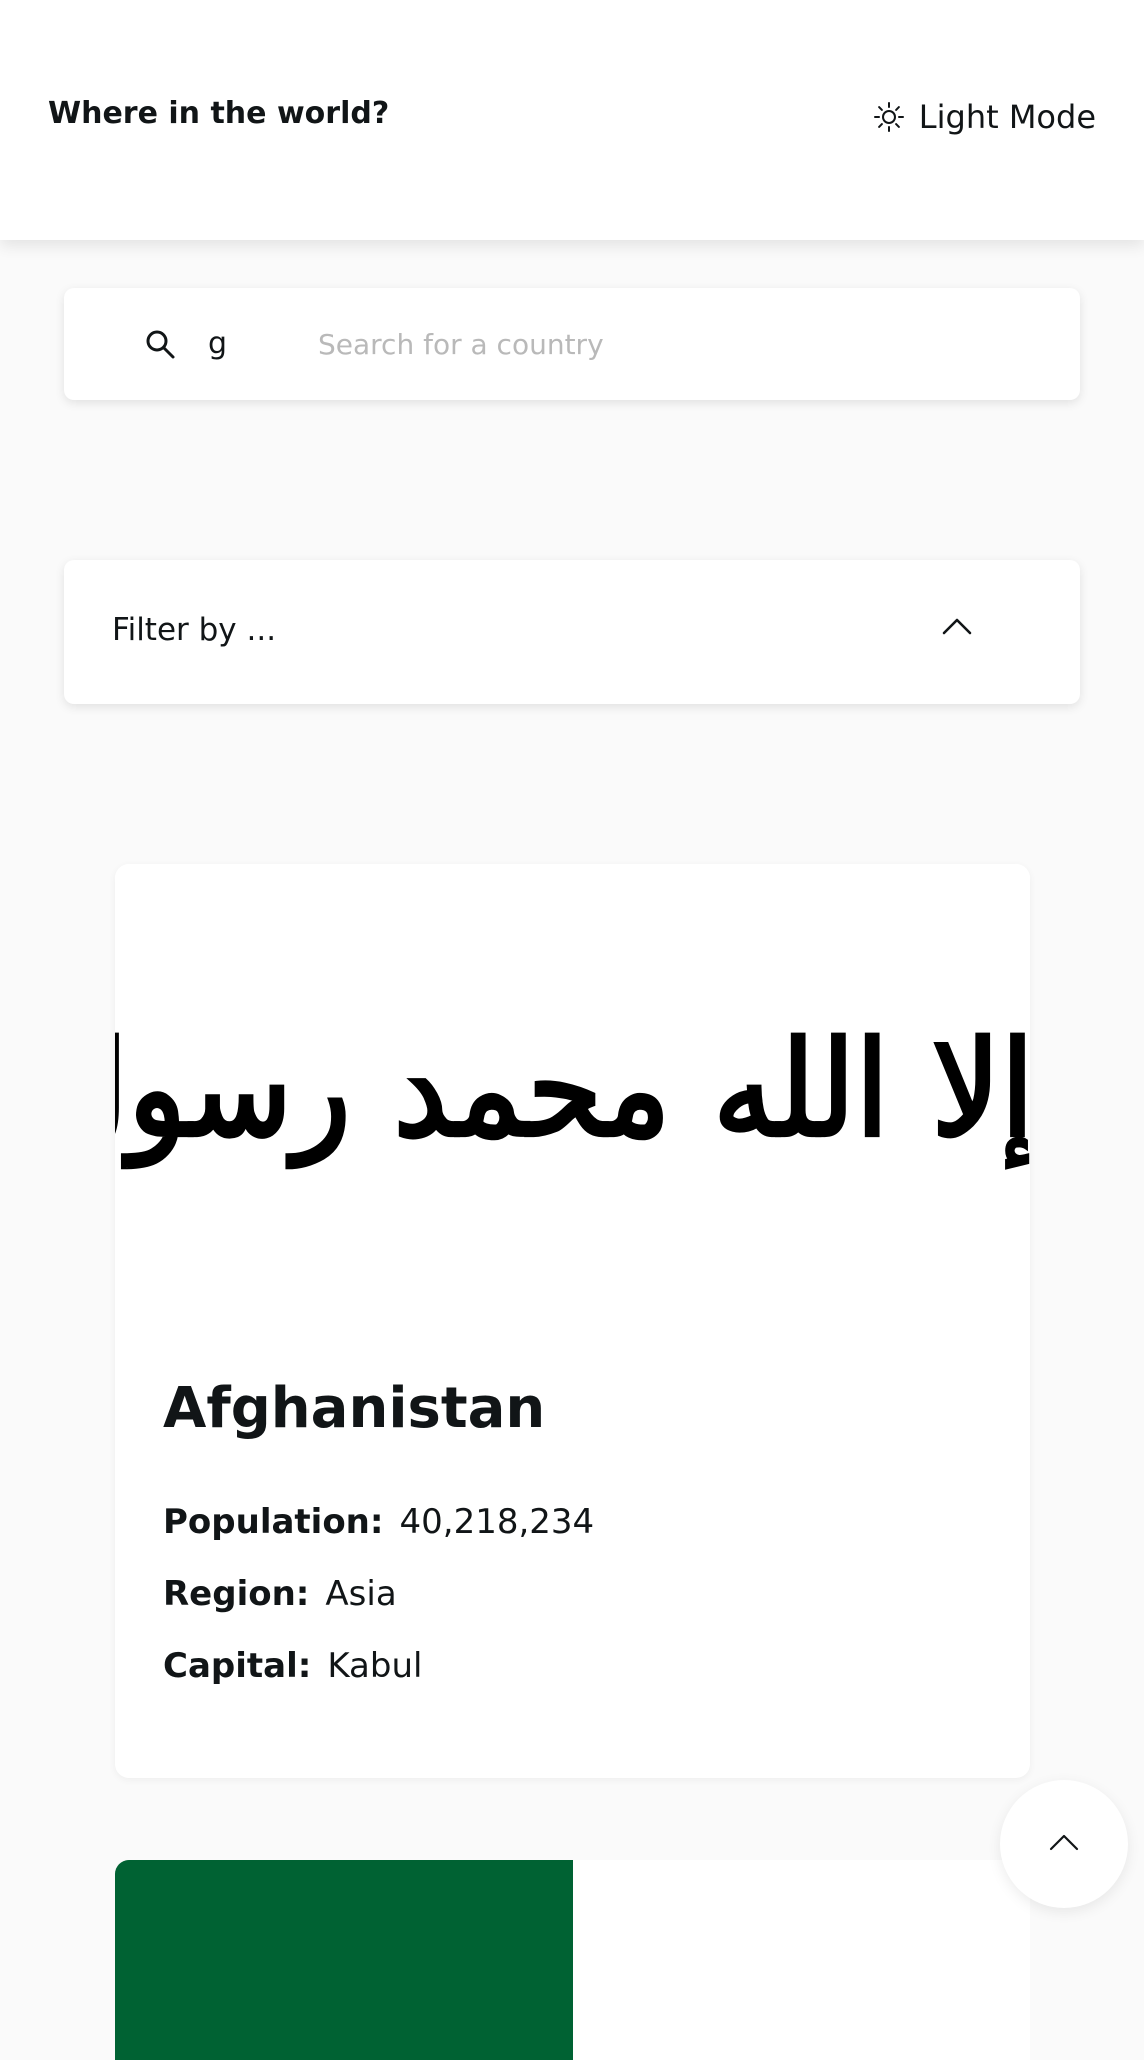  I want to click on region-label: Region:, so click(236, 1594).